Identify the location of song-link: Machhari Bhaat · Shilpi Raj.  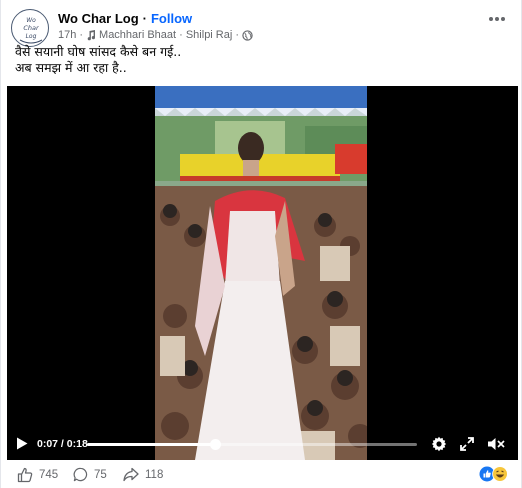
(165, 35).